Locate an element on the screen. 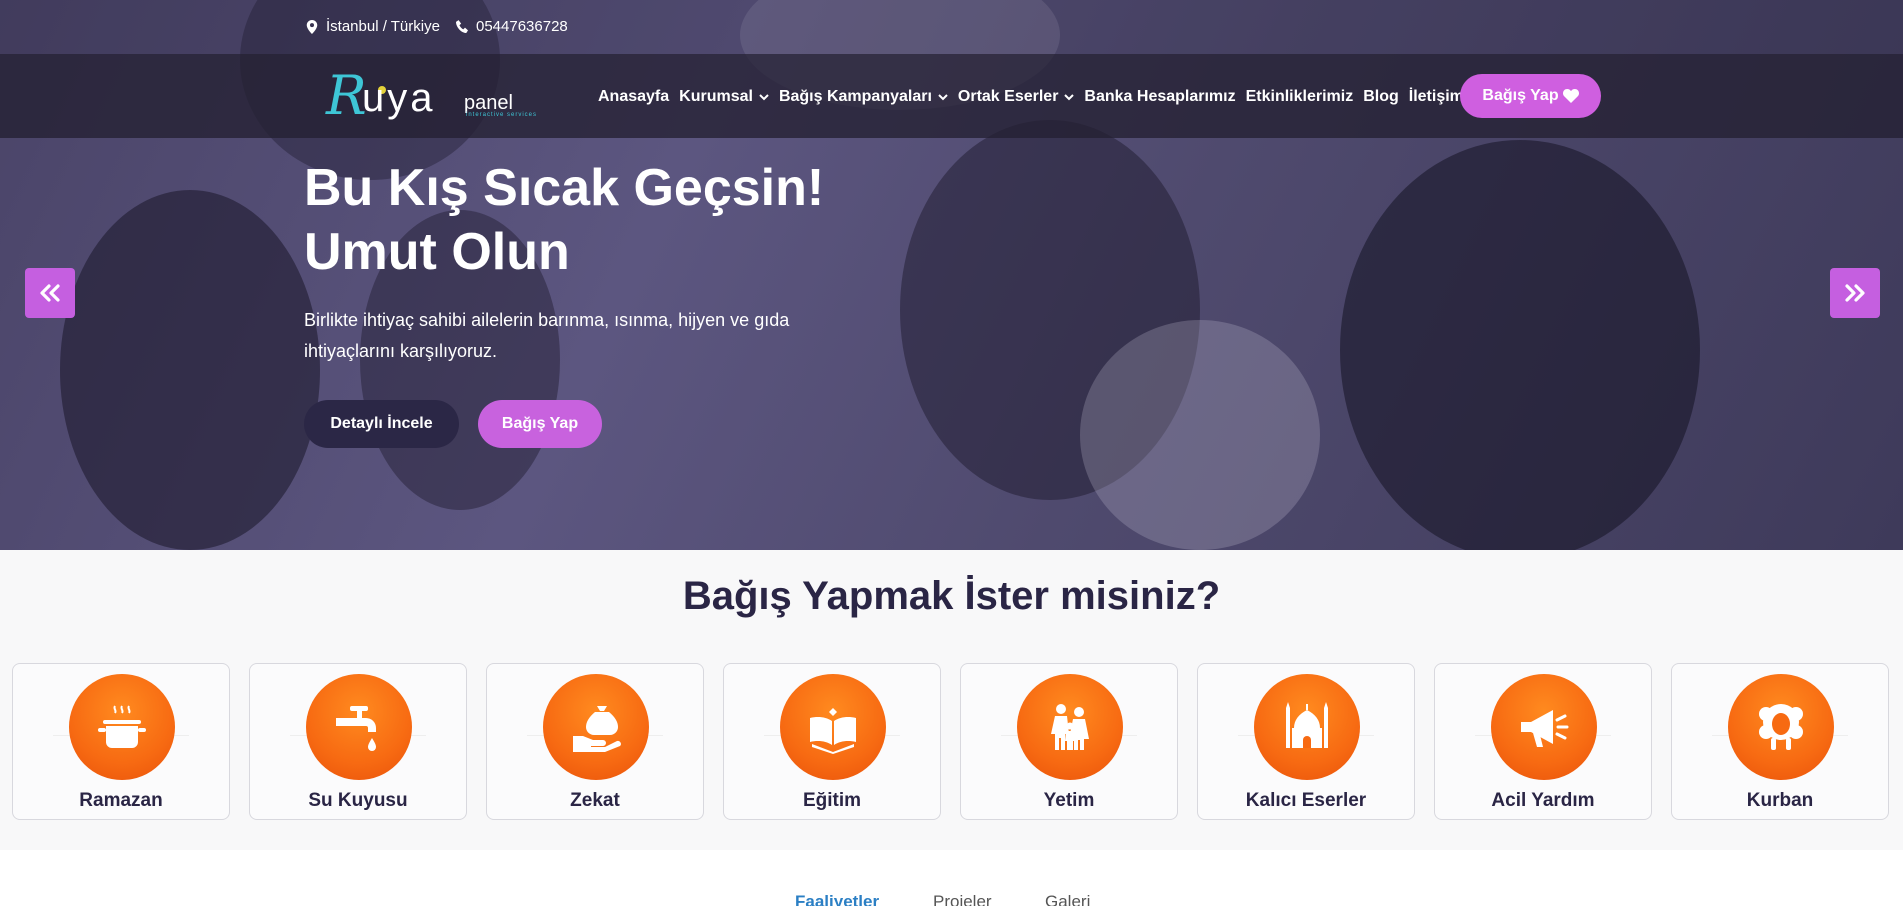 The width and height of the screenshot is (1903, 906). double-chevron-left-icon is located at coordinates (50, 293).